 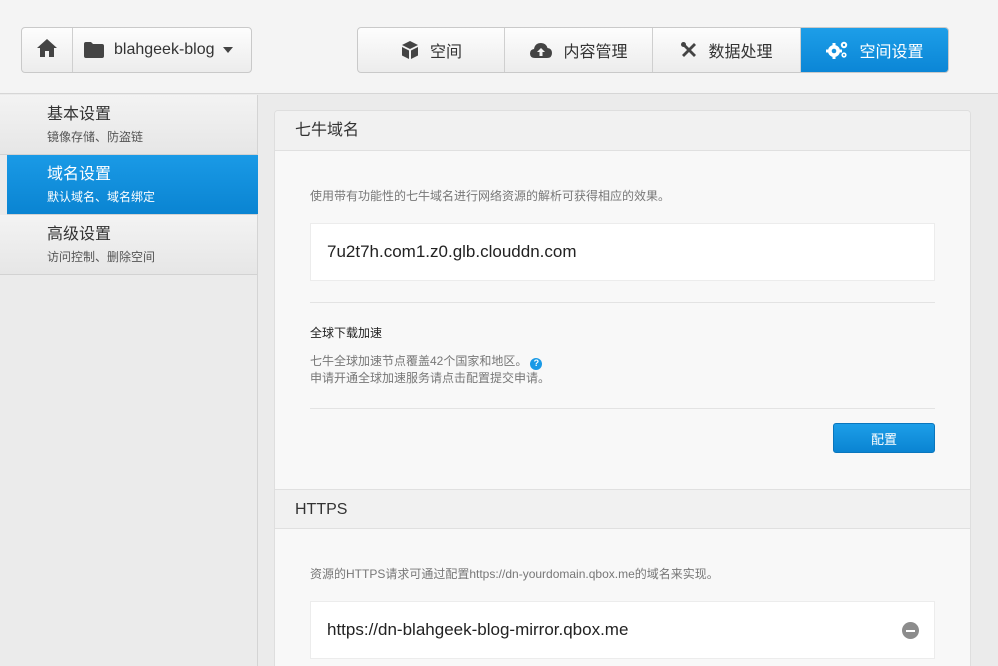 I want to click on sidebar-item-domain: 域名设置 默认域名、域名绑定, so click(x=129, y=185).